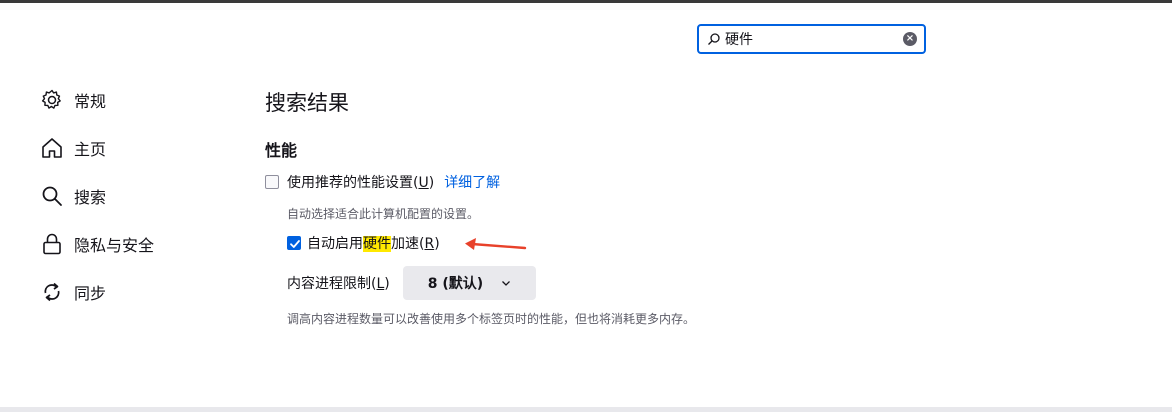 This screenshot has height=412, width=1172. Describe the element at coordinates (52, 148) in the screenshot. I see `home-icon` at that location.